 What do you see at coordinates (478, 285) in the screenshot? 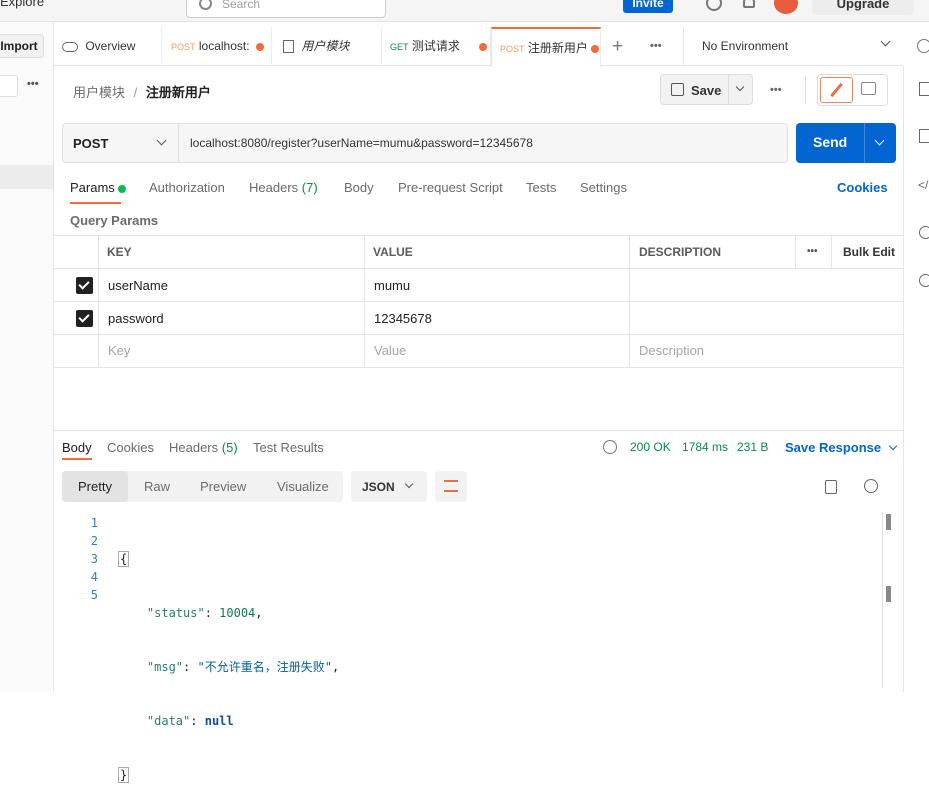
I see `table-row: userName mumu` at bounding box center [478, 285].